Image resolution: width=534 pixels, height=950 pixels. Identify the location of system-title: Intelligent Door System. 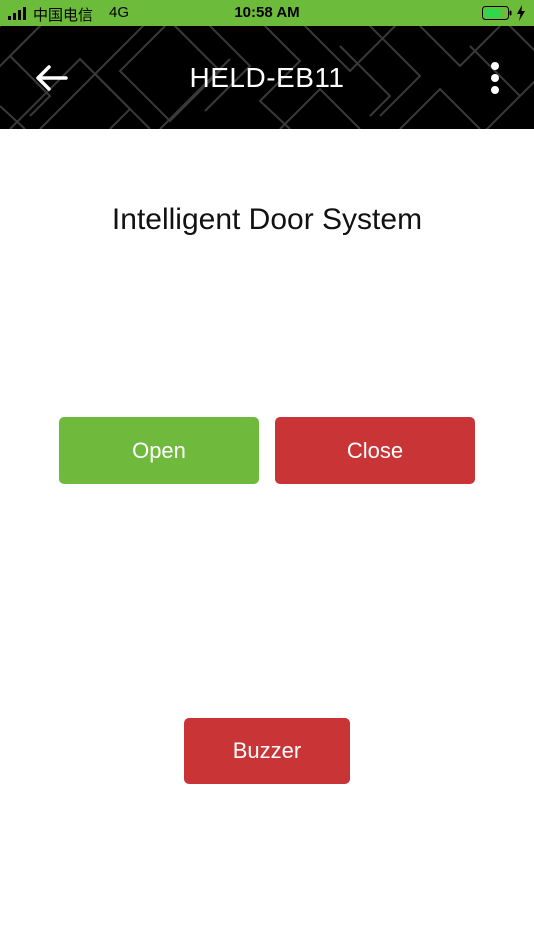
(267, 219).